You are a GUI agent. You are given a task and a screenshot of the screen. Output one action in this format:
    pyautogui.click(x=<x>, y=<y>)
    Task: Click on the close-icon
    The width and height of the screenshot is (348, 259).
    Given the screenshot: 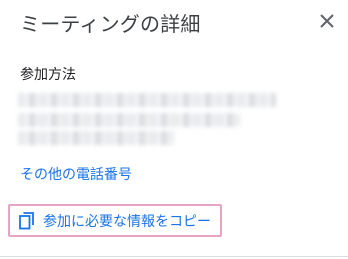 What is the action you would take?
    pyautogui.click(x=327, y=22)
    